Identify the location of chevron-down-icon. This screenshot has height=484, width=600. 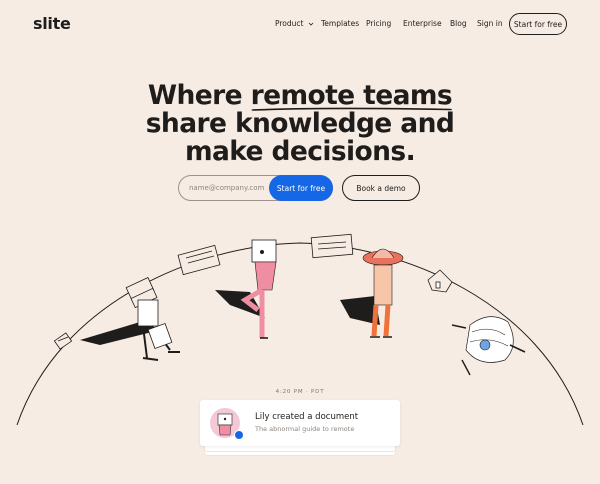
(311, 24).